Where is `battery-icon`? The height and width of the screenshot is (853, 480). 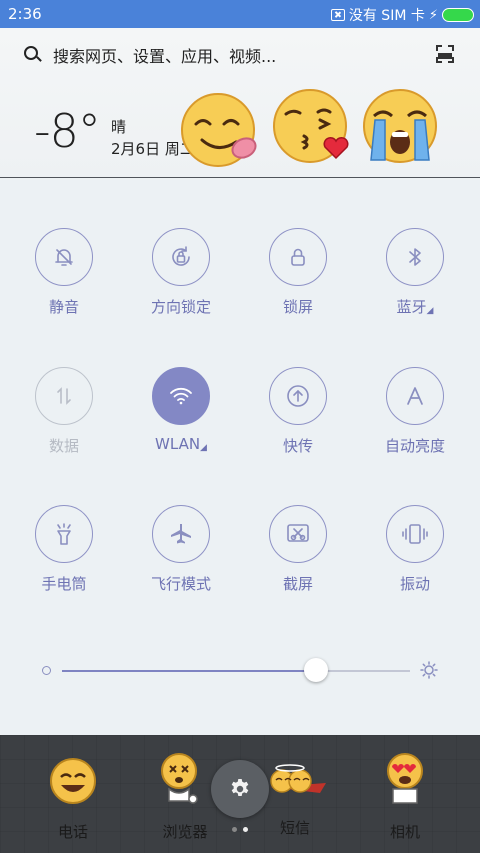 battery-icon is located at coordinates (458, 15).